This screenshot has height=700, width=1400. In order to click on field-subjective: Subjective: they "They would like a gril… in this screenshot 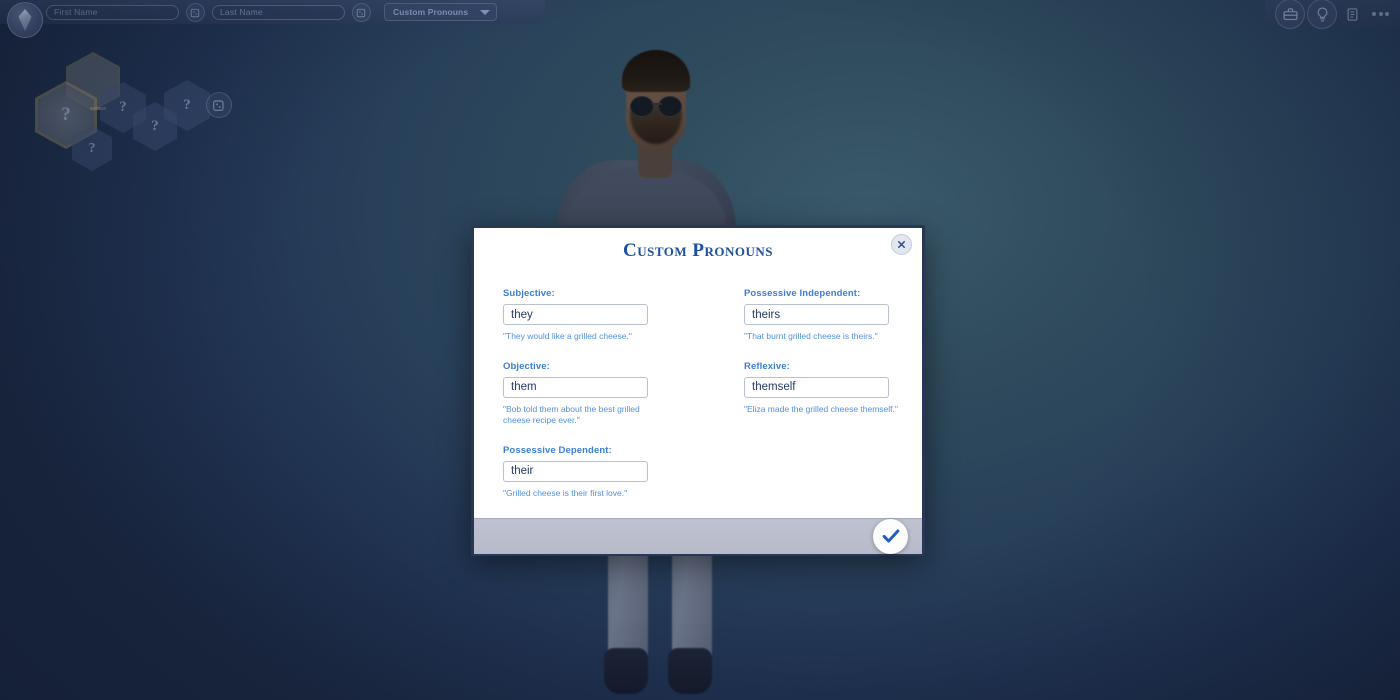, I will do `click(584, 315)`.